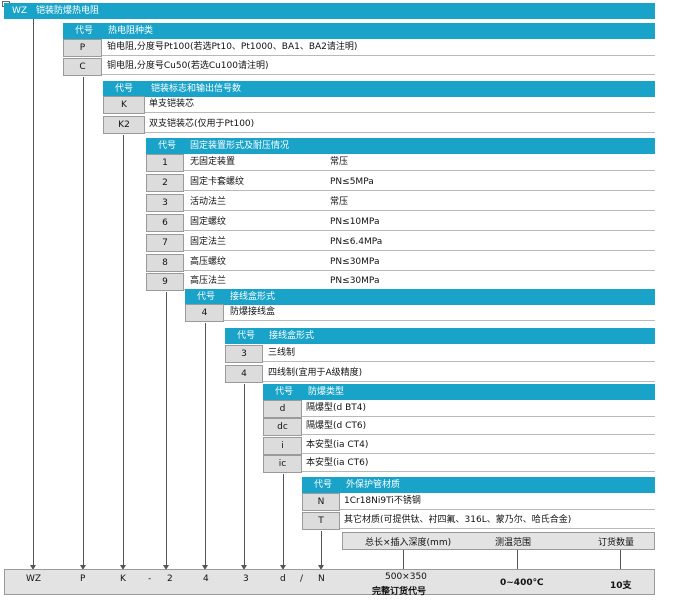  What do you see at coordinates (232, 47) in the screenshot?
I see `option-description: 铂电阻,分度号Pt100(若选Pt10、Pt1000、BA1、BA2请注明)` at bounding box center [232, 47].